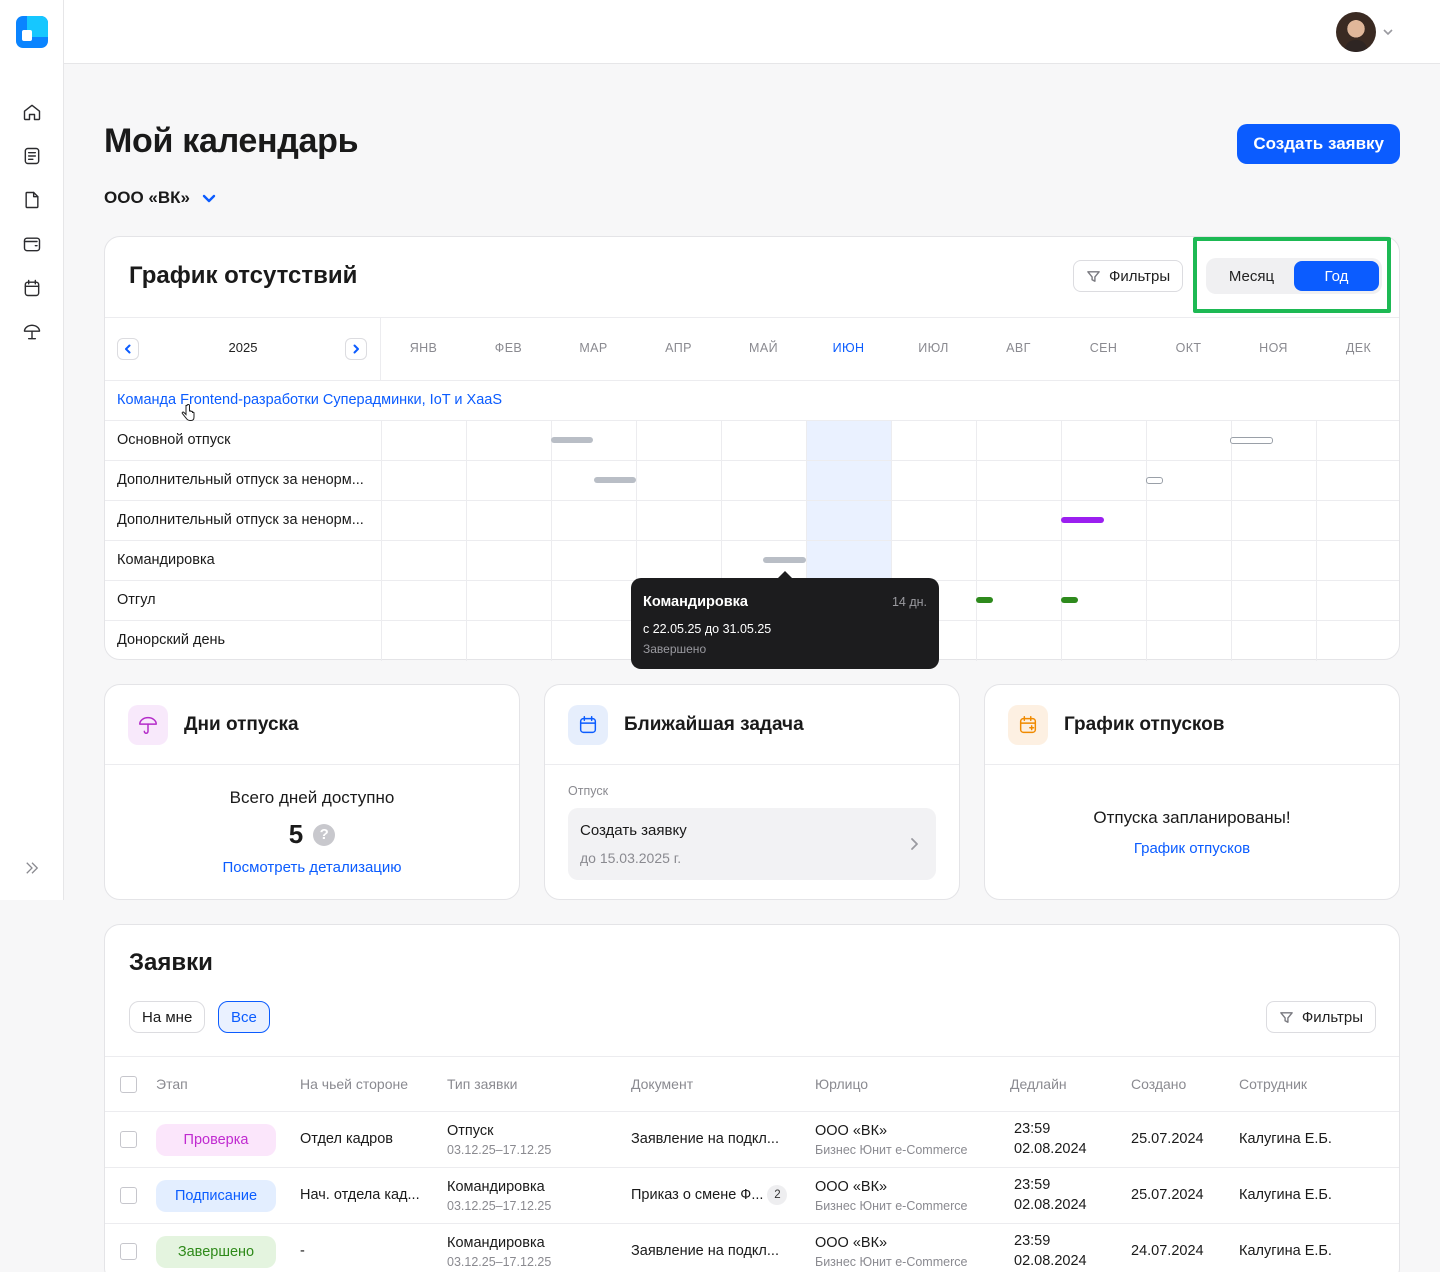 This screenshot has width=1440, height=1272. I want to click on vacation-schedule-link: График отпусков, so click(1192, 848).